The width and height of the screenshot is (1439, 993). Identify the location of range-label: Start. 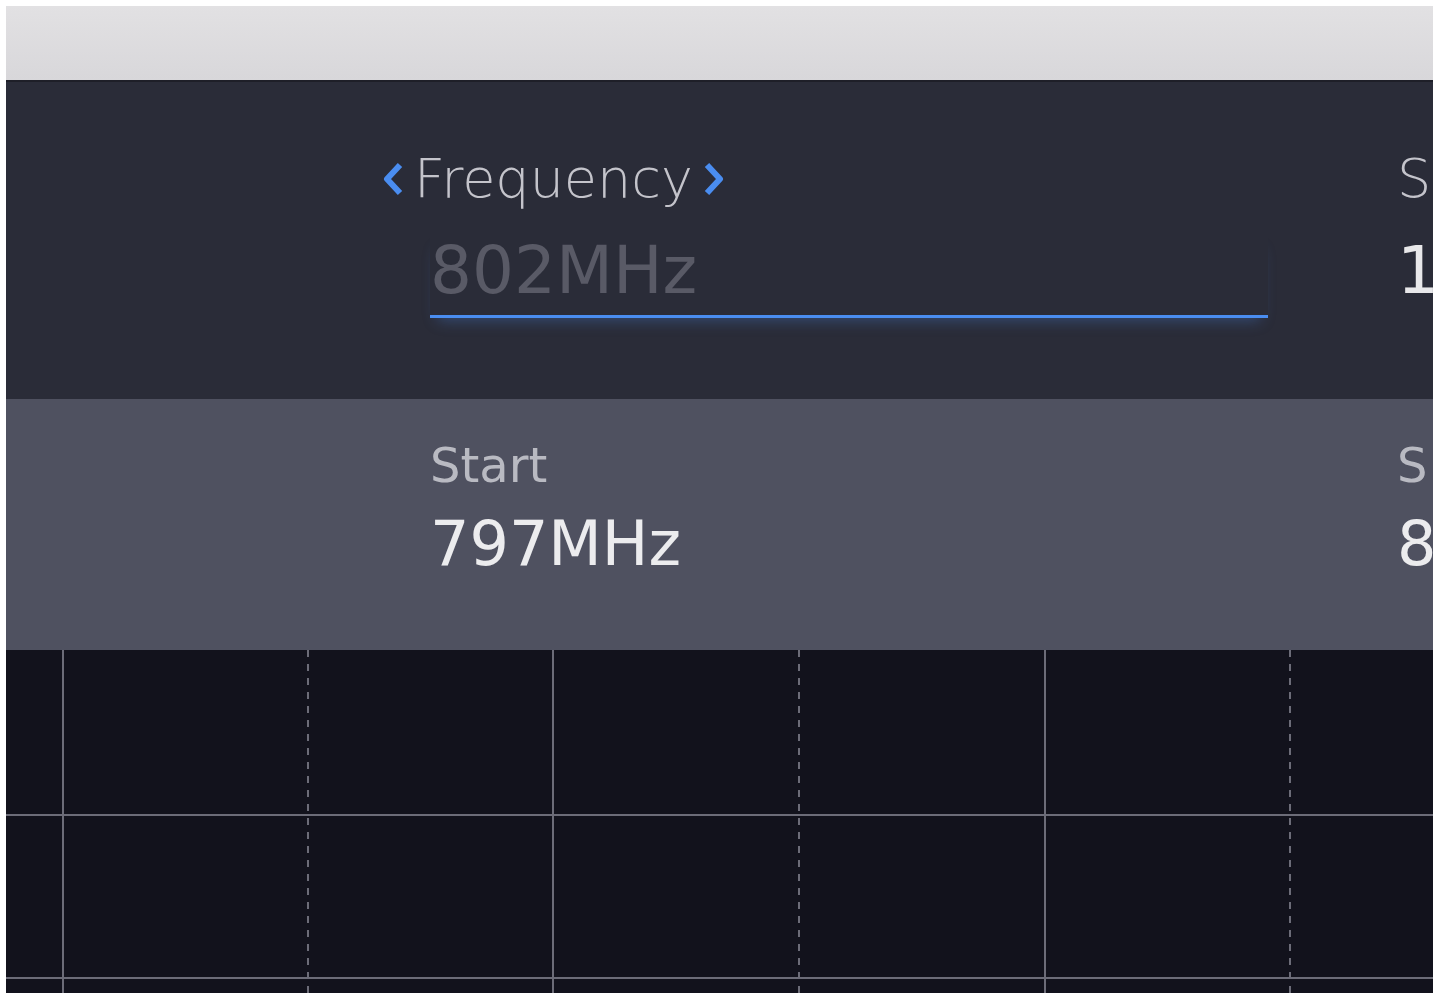
(489, 465).